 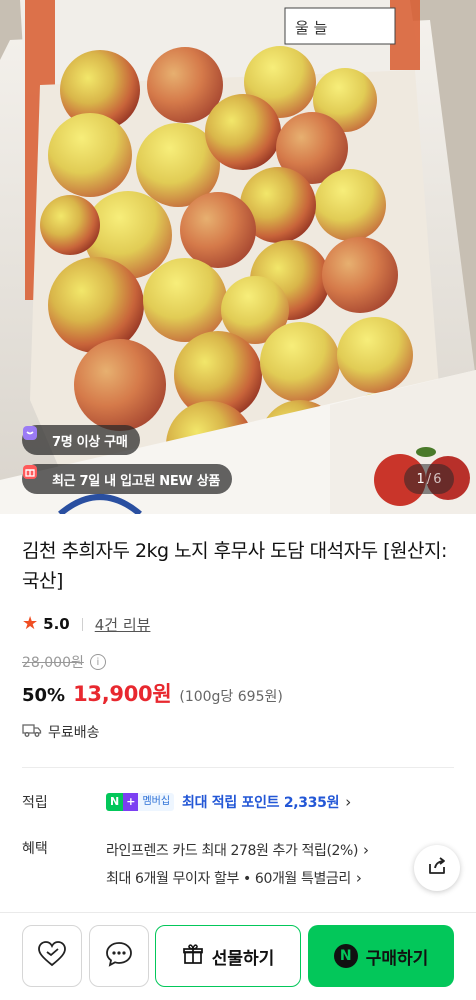 What do you see at coordinates (53, 663) in the screenshot?
I see `original-price: 28,000원` at bounding box center [53, 663].